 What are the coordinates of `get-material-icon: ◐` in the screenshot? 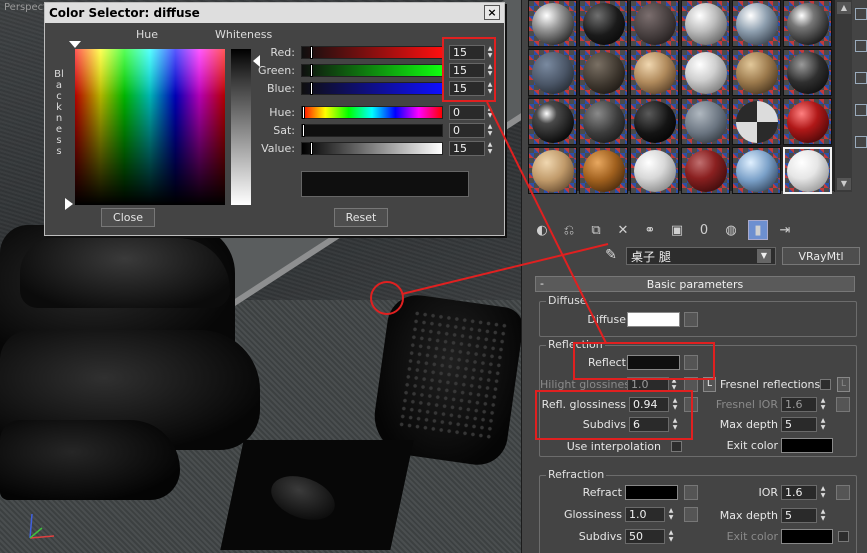 It's located at (542, 230).